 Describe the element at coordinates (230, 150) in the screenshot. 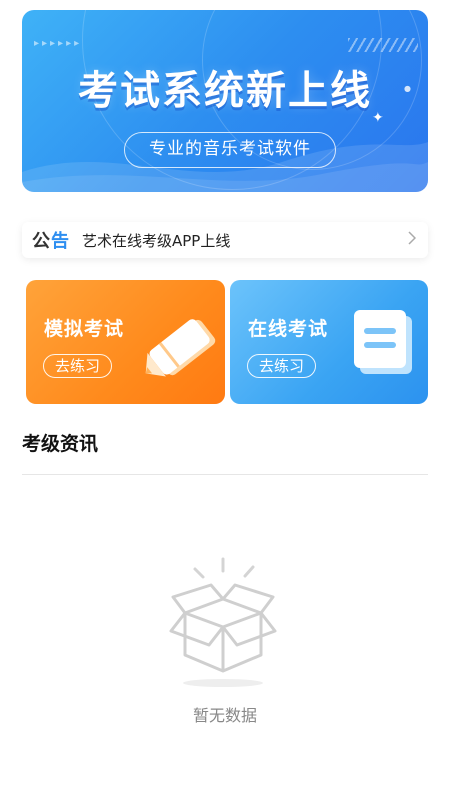

I see `banner-subtitle: 专业的音乐考试软件` at that location.